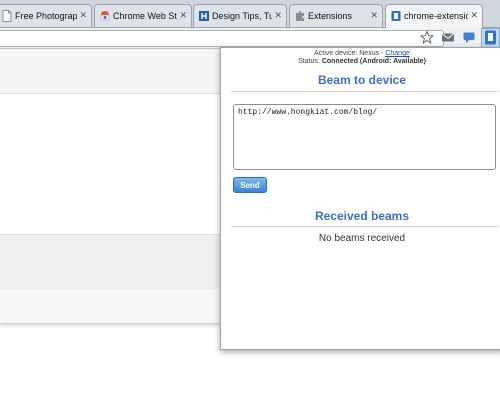 This screenshot has width=500, height=402. What do you see at coordinates (110, 306) in the screenshot?
I see `page-footer-band` at bounding box center [110, 306].